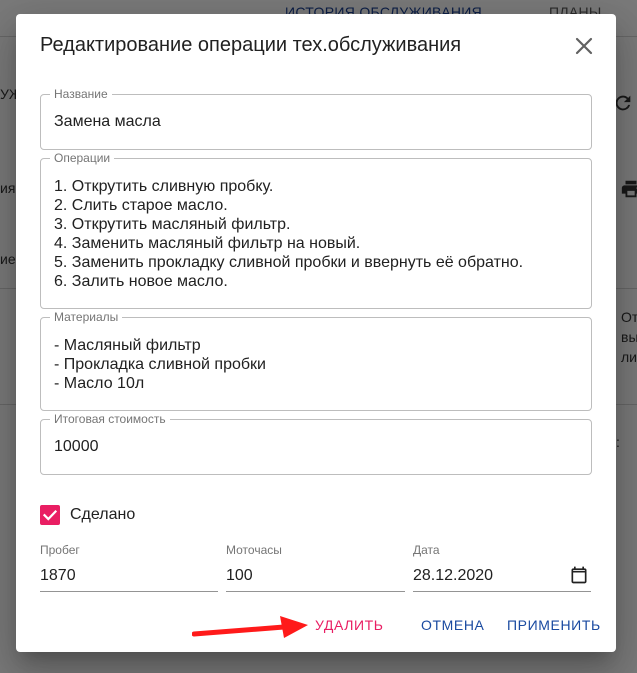  I want to click on delete-button: УДАЛИТЬ, so click(349, 625).